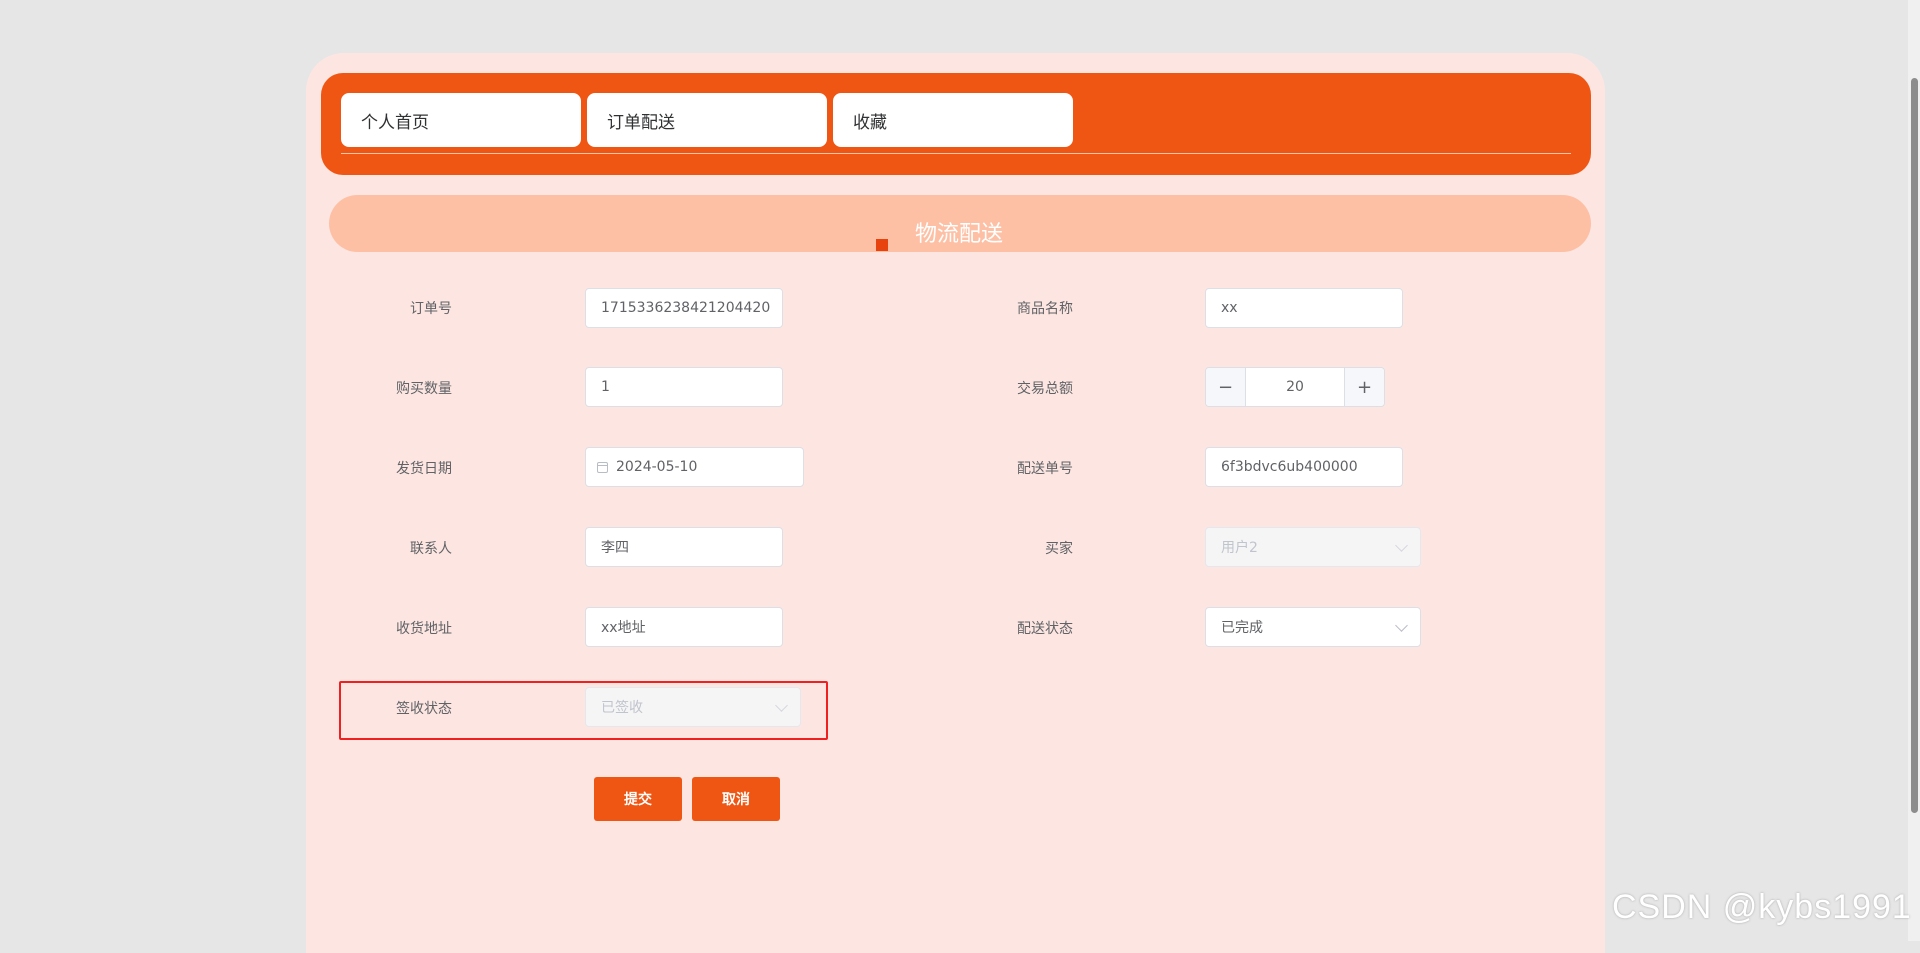 This screenshot has height=953, width=1920. What do you see at coordinates (431, 309) in the screenshot?
I see `order-no-label: 订单号` at bounding box center [431, 309].